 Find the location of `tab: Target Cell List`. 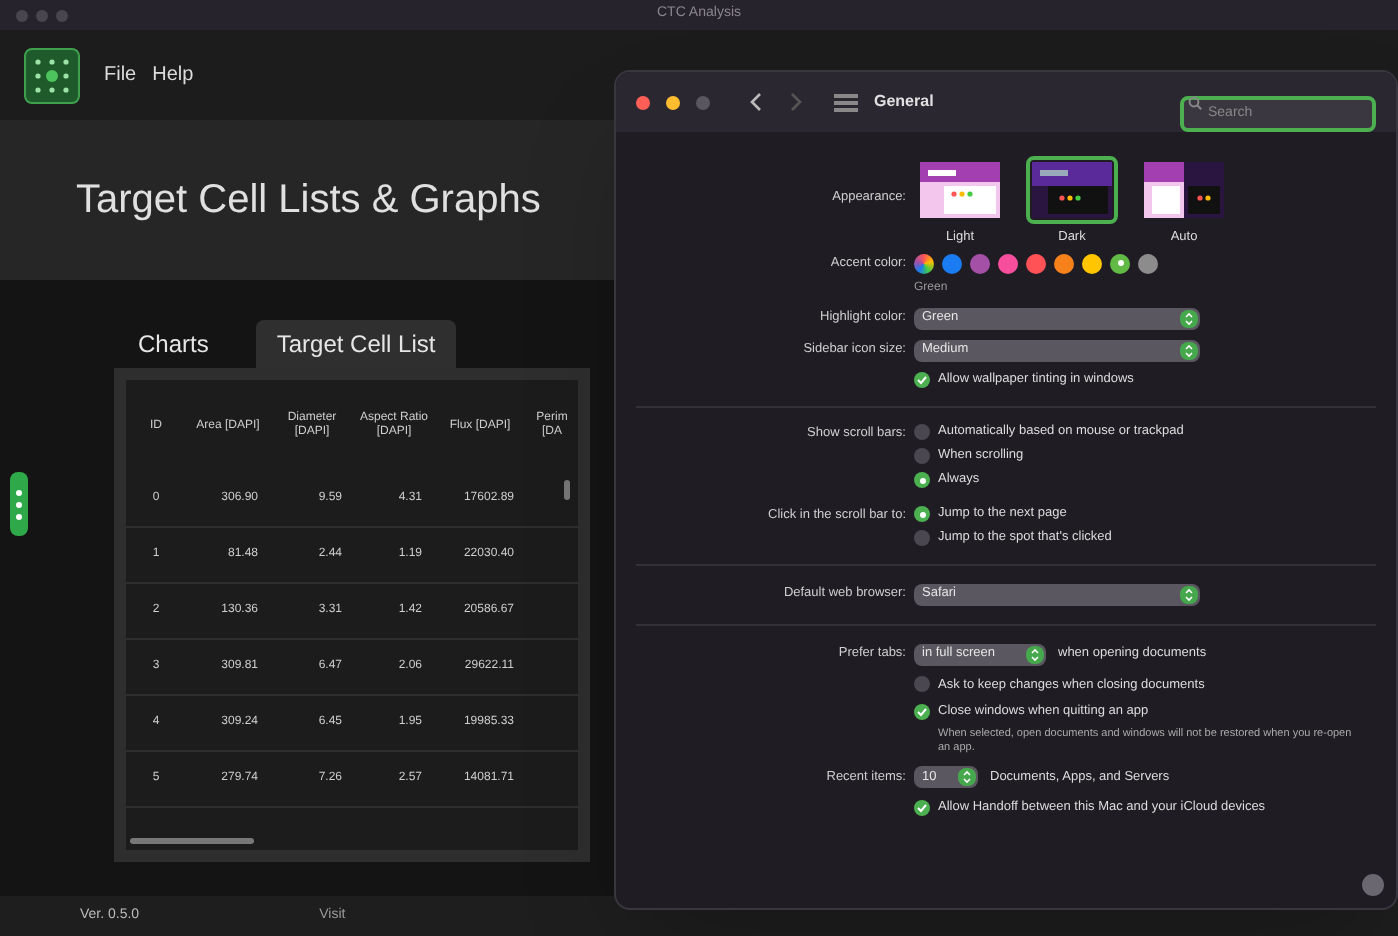

tab: Target Cell List is located at coordinates (356, 344).